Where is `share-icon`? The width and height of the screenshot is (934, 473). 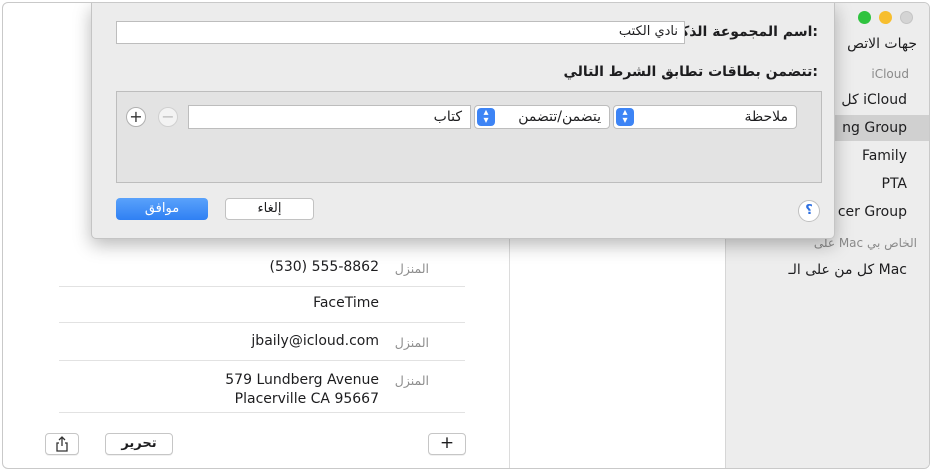
share-icon is located at coordinates (62, 444).